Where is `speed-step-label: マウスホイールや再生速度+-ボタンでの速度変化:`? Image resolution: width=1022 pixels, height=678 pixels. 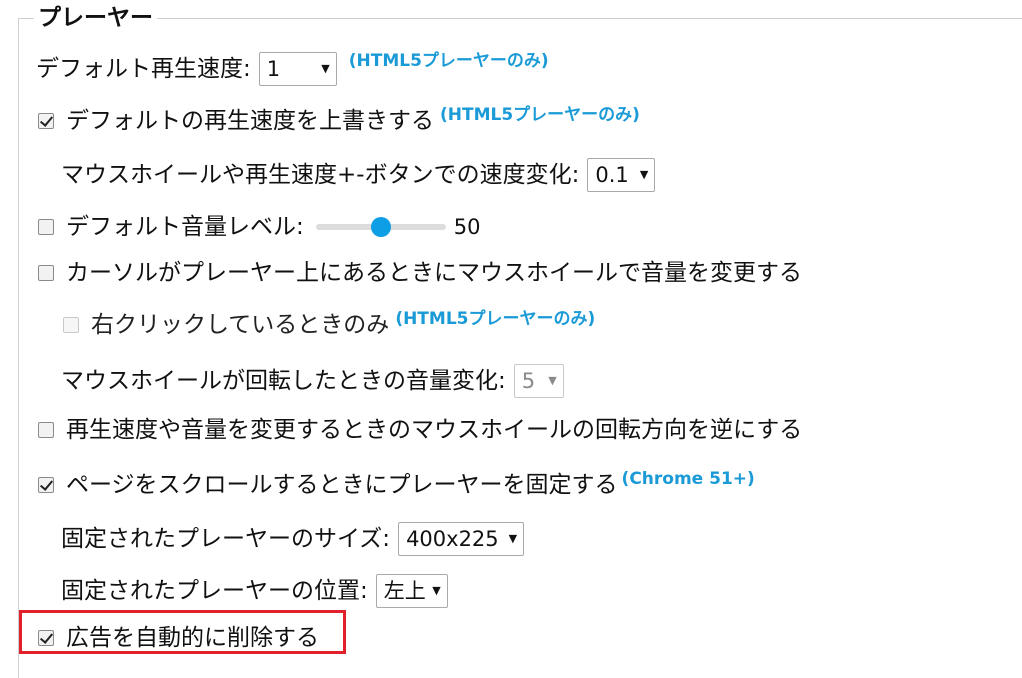
speed-step-label: マウスホイールや再生速度+-ボタンでの速度変化: is located at coordinates (320, 175).